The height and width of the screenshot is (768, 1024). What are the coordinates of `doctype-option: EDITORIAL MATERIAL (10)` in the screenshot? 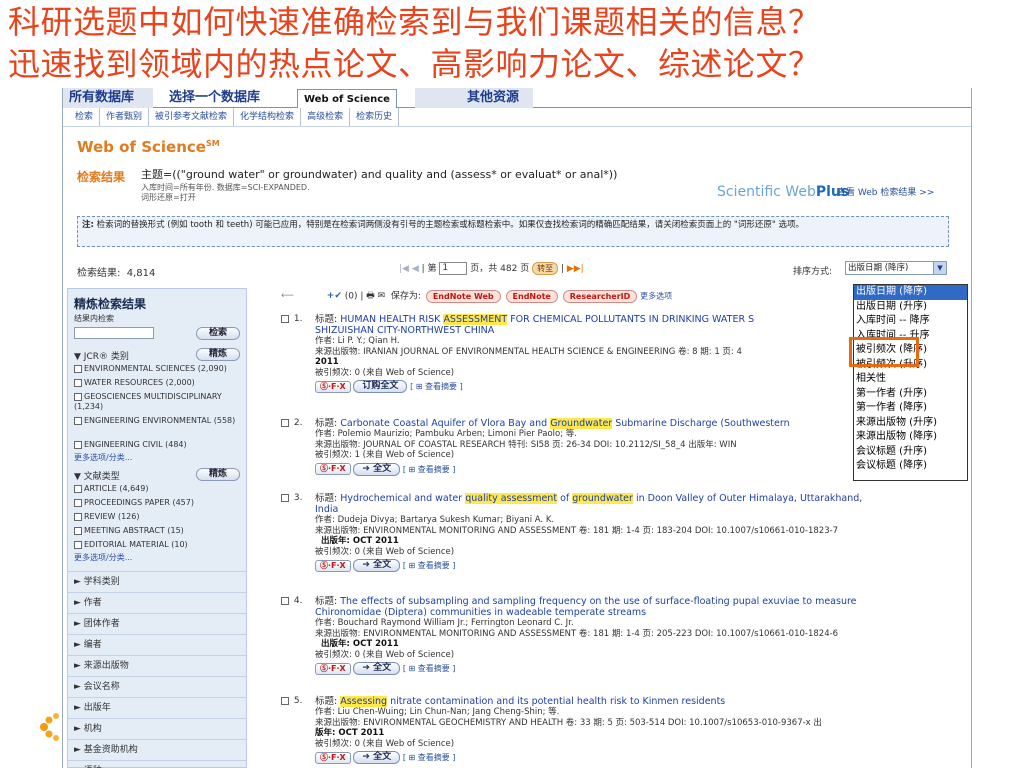 It's located at (159, 545).